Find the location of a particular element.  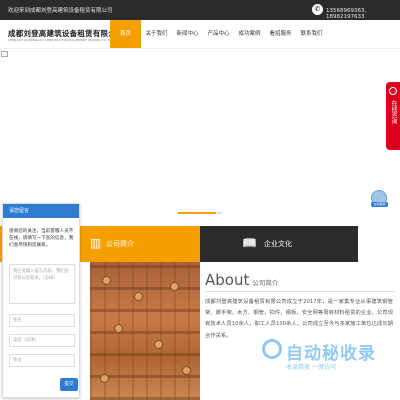

about-heading: About 公司简介 is located at coordinates (241, 279).